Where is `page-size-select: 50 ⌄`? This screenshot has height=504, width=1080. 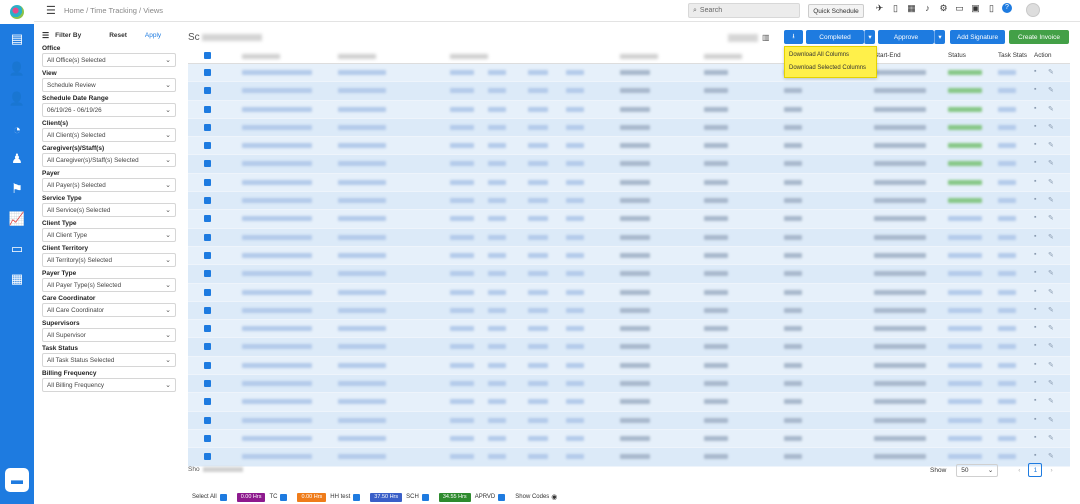 page-size-select: 50 ⌄ is located at coordinates (977, 470).